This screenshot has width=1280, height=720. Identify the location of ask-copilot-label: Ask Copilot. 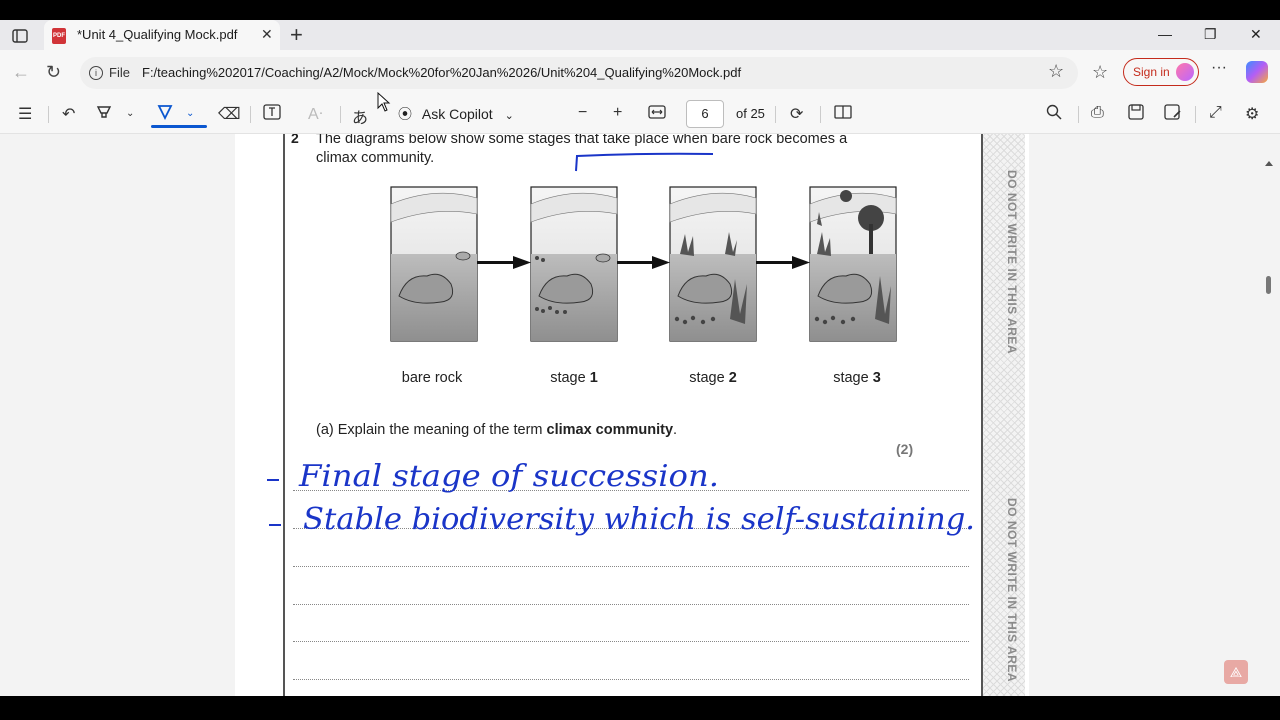
(457, 114).